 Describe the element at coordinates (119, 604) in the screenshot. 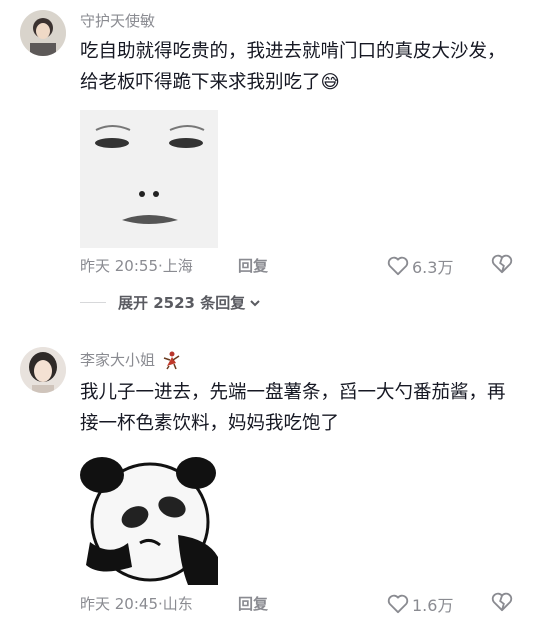

I see `timestamp: 昨天 20:45` at that location.